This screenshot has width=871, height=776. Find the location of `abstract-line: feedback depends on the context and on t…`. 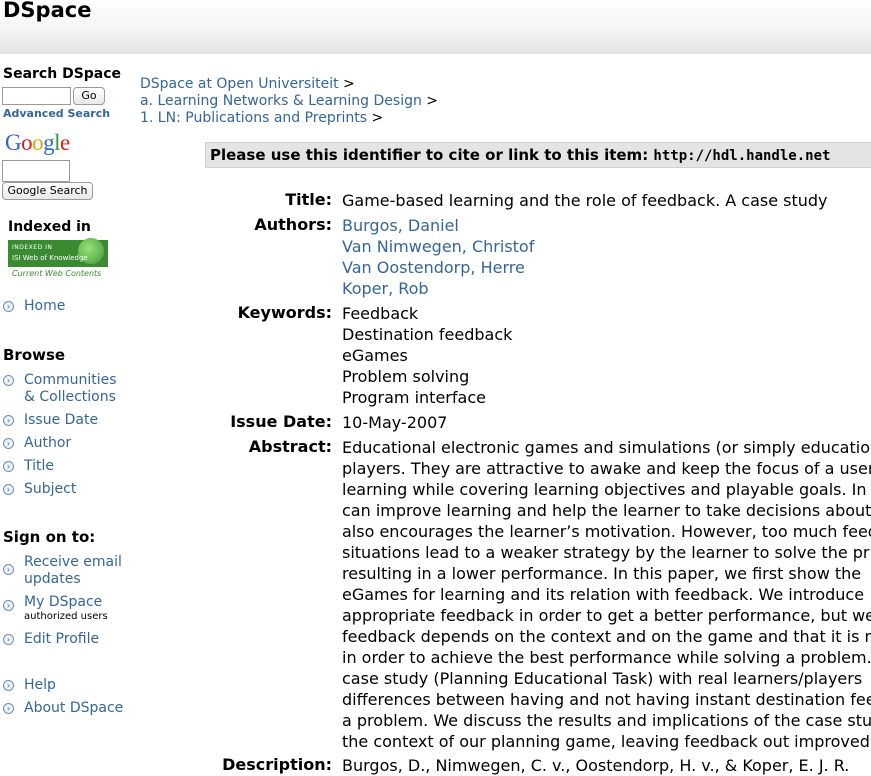

abstract-line: feedback depends on the context and on t… is located at coordinates (606, 636).